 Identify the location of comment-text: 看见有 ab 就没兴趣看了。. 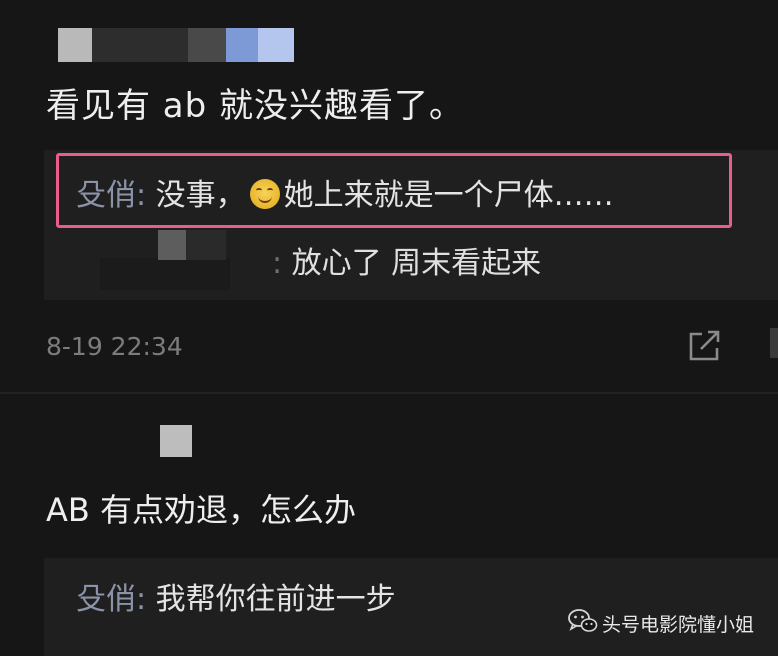
(255, 106).